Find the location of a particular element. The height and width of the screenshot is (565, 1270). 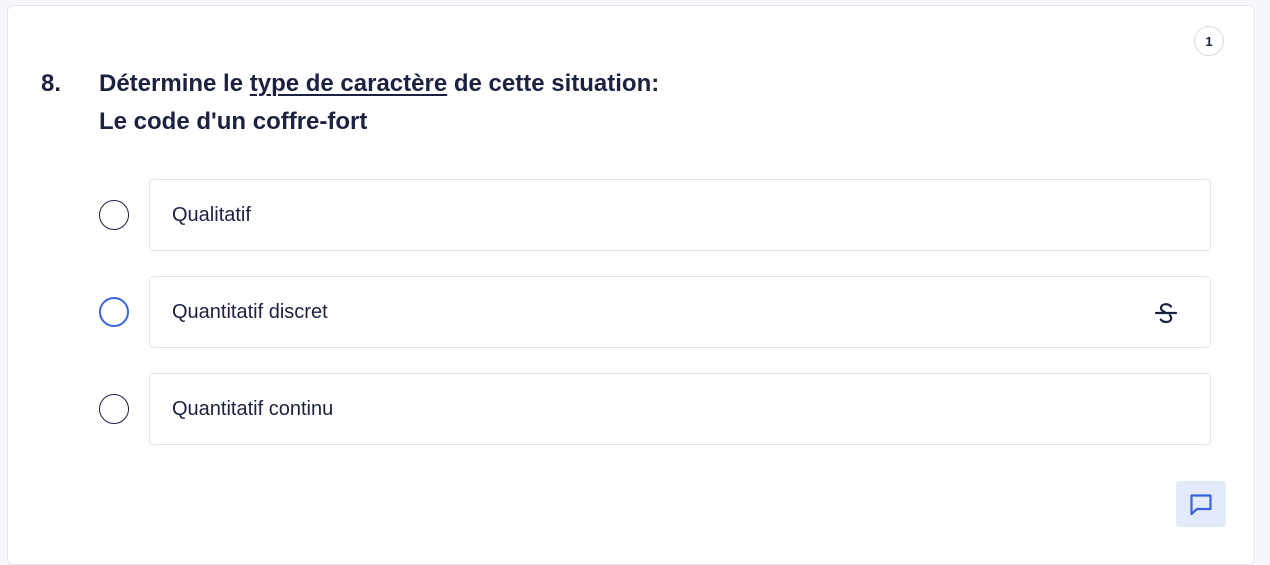

question-suffix: de cette situation: is located at coordinates (553, 83).